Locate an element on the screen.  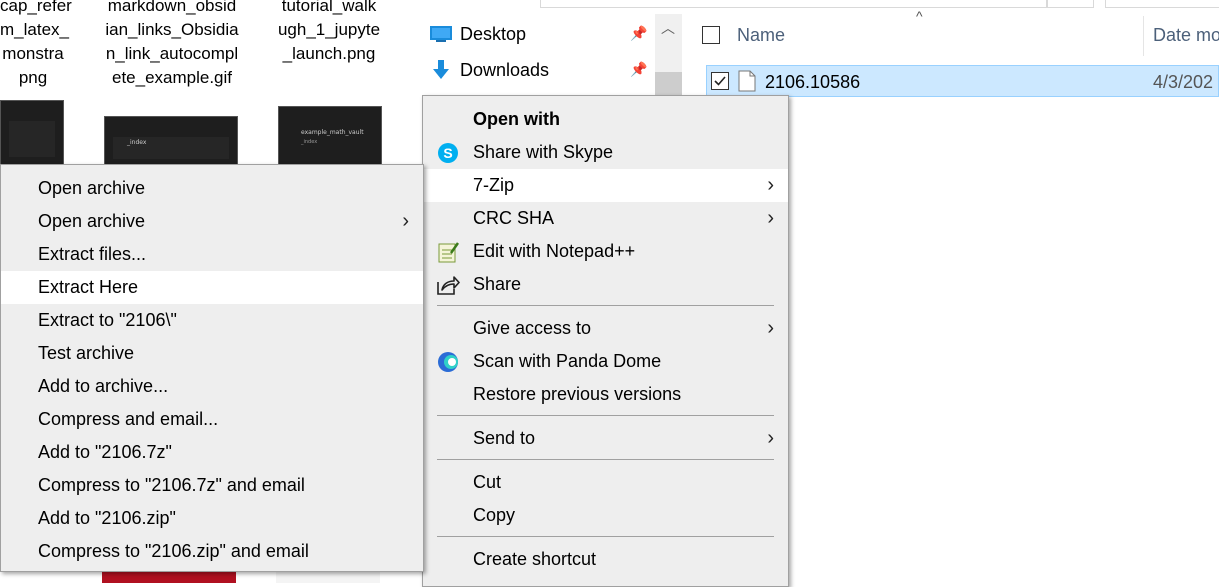
address-bar is located at coordinates (793, 4).